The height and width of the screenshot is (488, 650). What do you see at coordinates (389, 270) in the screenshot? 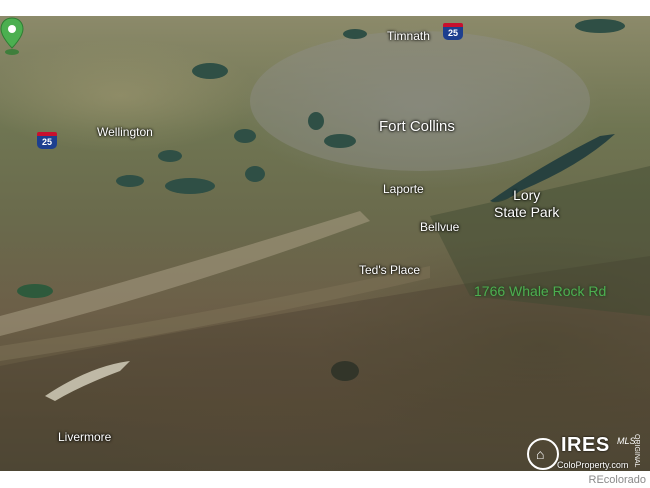
I see `place-label-teds-place: Ted's Place` at bounding box center [389, 270].